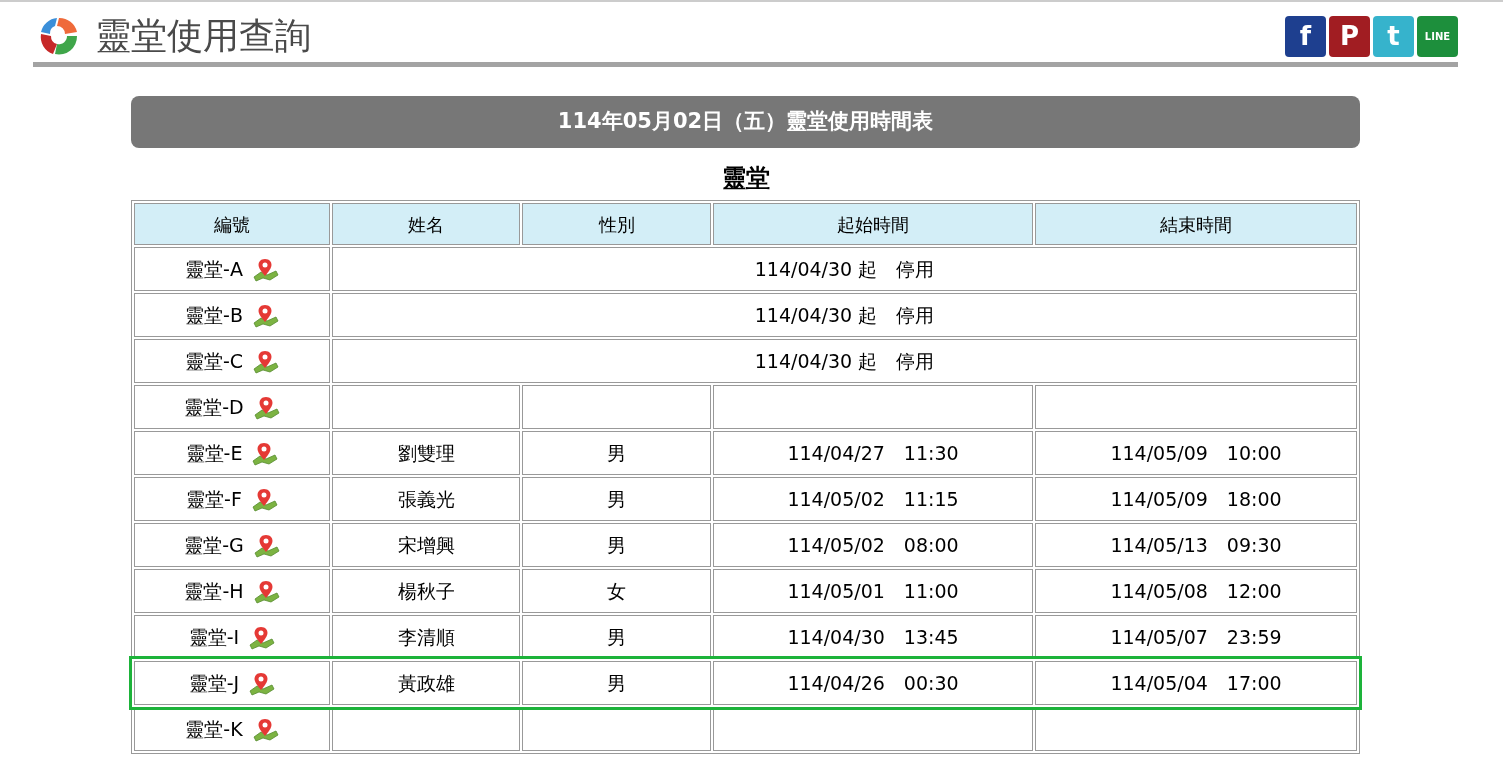  Describe the element at coordinates (1437, 36) in the screenshot. I see `social-share-button: LINE` at that location.